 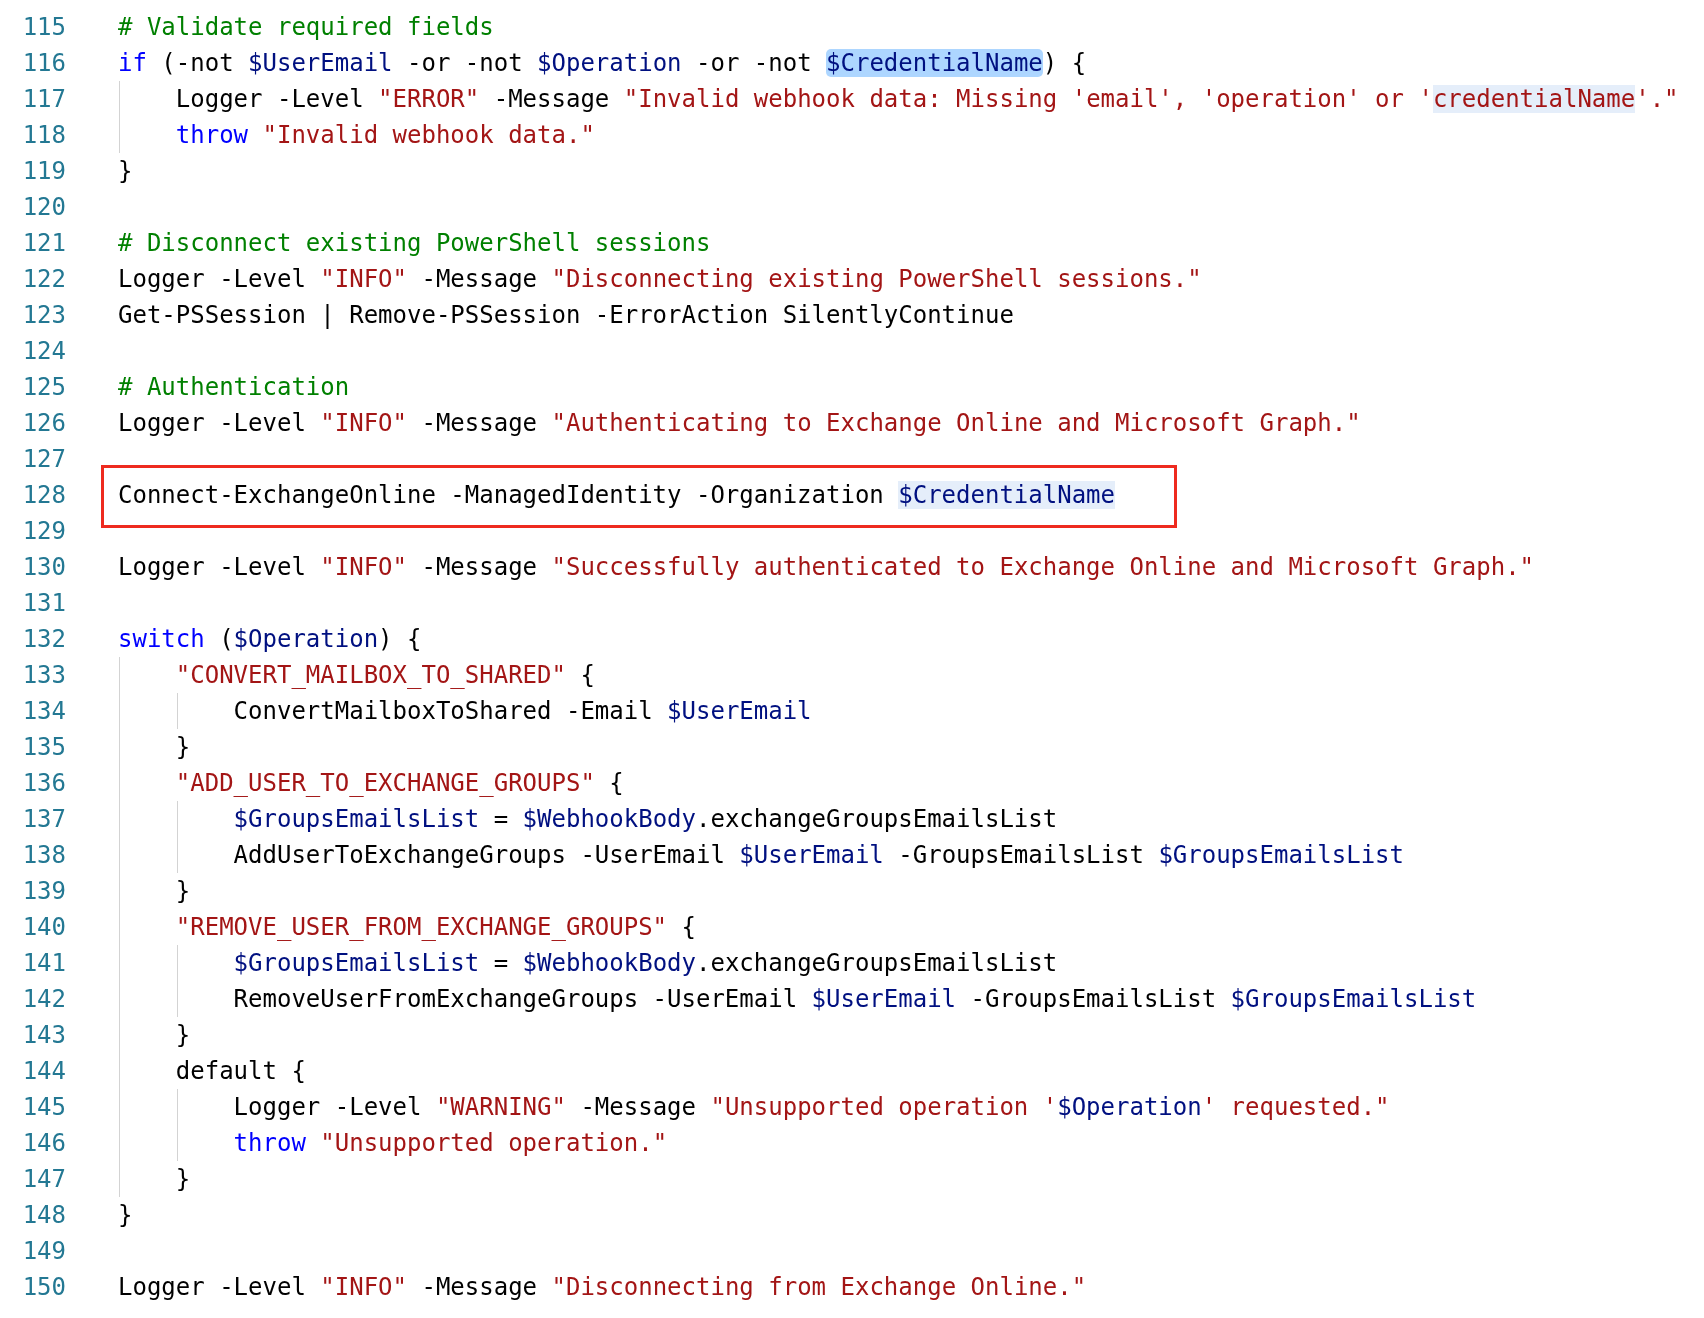 What do you see at coordinates (306, 27) in the screenshot?
I see `code-line: # Validate required fields` at bounding box center [306, 27].